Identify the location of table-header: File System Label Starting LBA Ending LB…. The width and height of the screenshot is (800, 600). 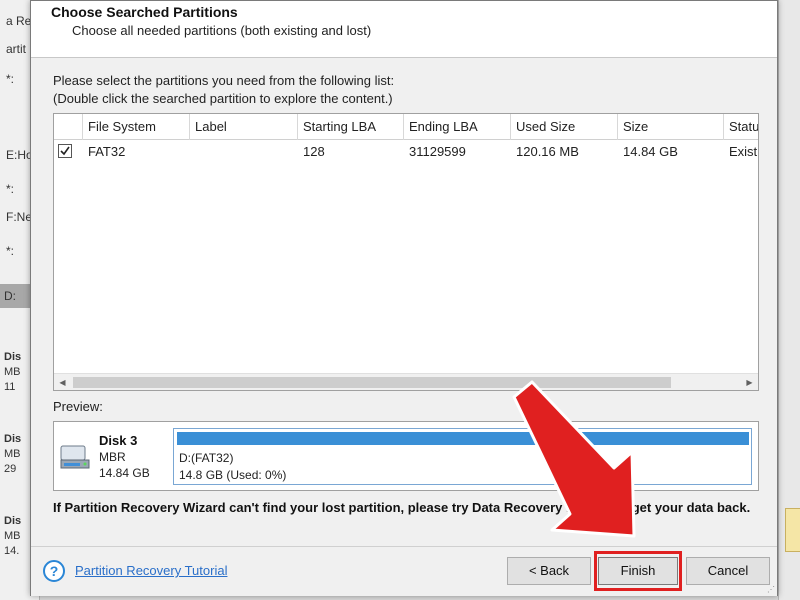
(406, 127).